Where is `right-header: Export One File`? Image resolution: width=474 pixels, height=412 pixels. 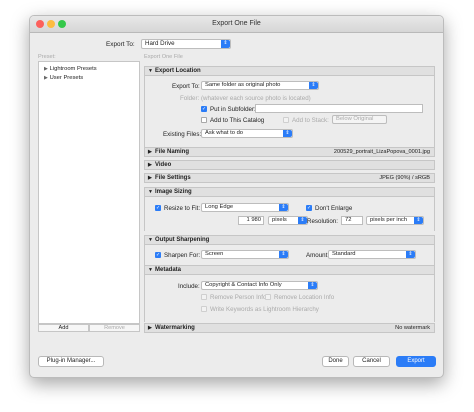 right-header: Export One File is located at coordinates (163, 57).